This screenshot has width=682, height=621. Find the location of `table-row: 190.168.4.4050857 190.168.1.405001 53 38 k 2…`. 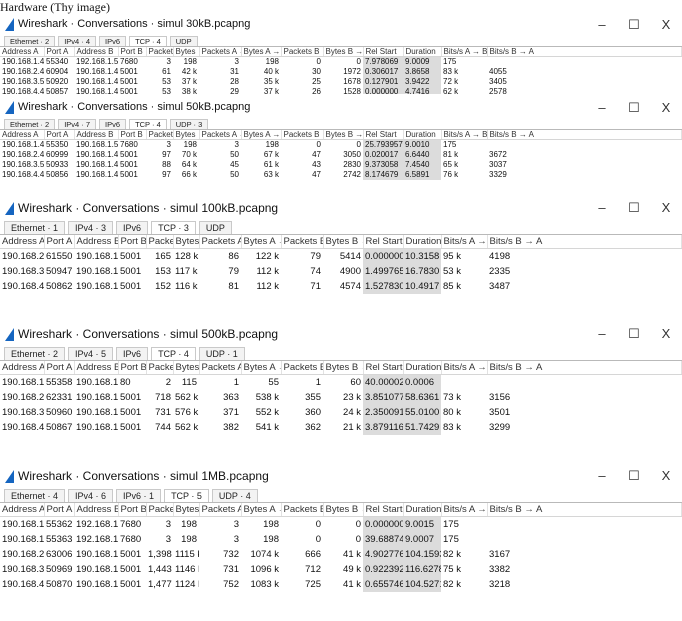

table-row: 190.168.4.4050857 190.168.1.405001 53 38 k 2… is located at coordinates (341, 90).